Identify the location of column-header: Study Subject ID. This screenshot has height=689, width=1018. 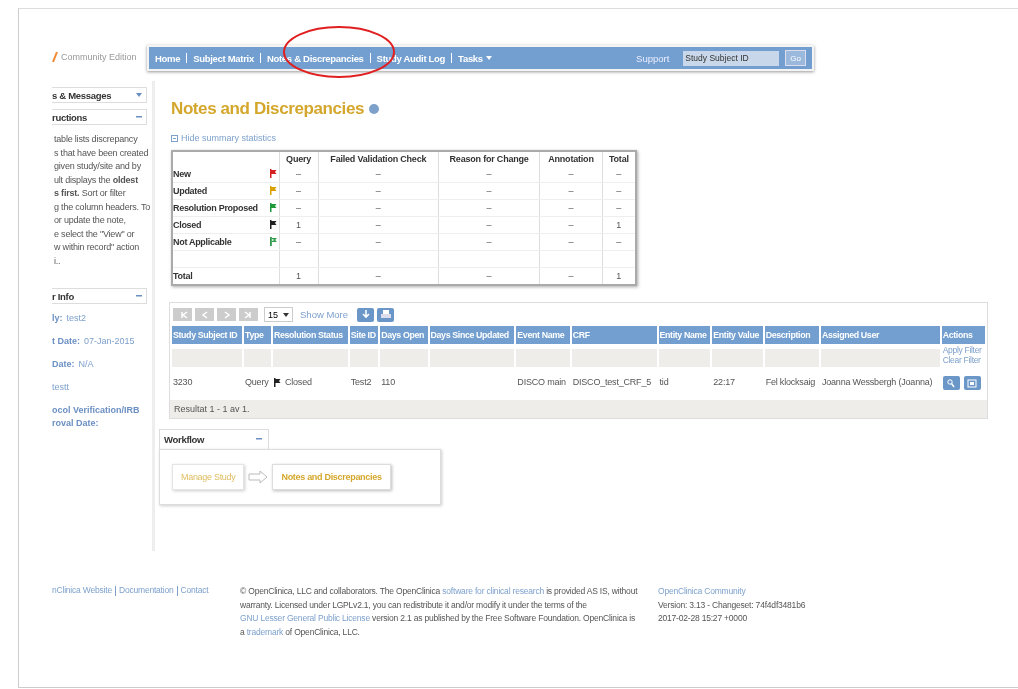
(207, 335).